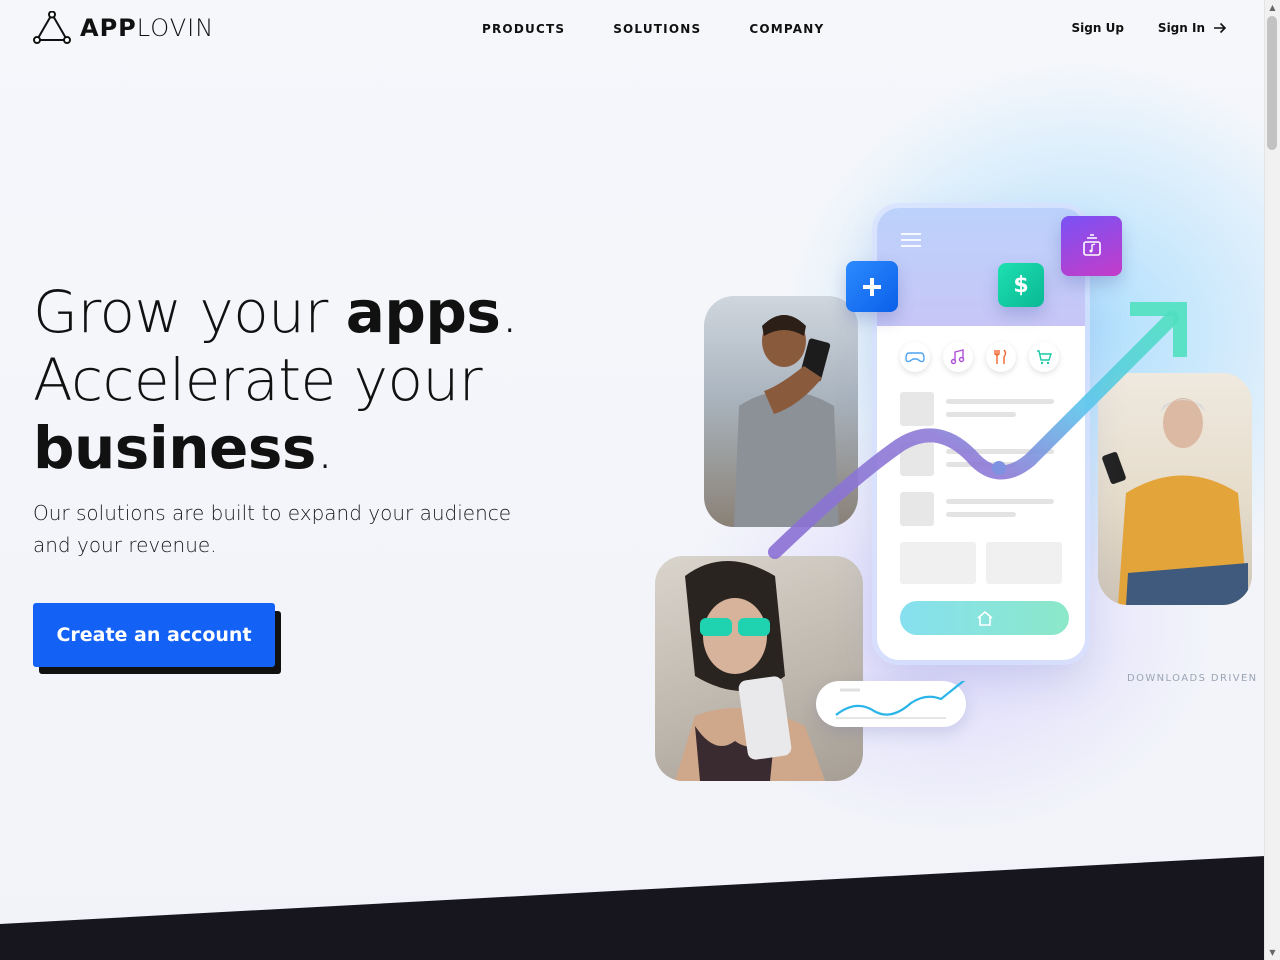  What do you see at coordinates (1149, 28) in the screenshot?
I see `auth-links: Sign Up Sign In` at bounding box center [1149, 28].